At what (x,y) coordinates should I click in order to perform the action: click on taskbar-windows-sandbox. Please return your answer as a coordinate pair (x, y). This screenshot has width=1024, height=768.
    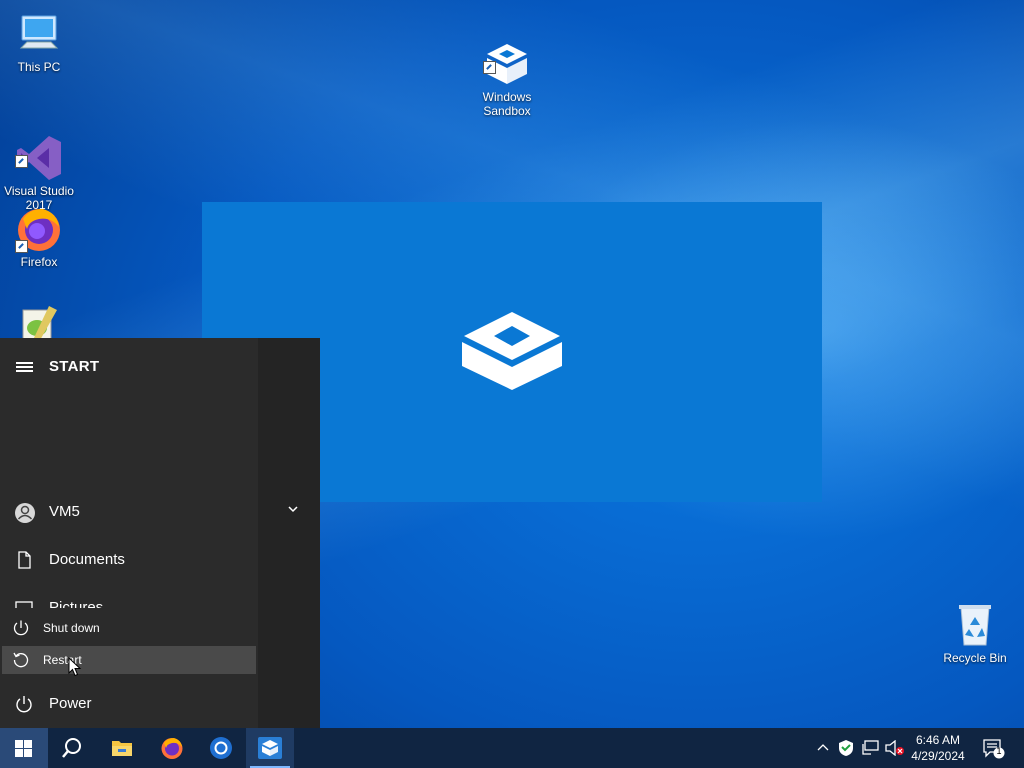
    Looking at the image, I should click on (270, 748).